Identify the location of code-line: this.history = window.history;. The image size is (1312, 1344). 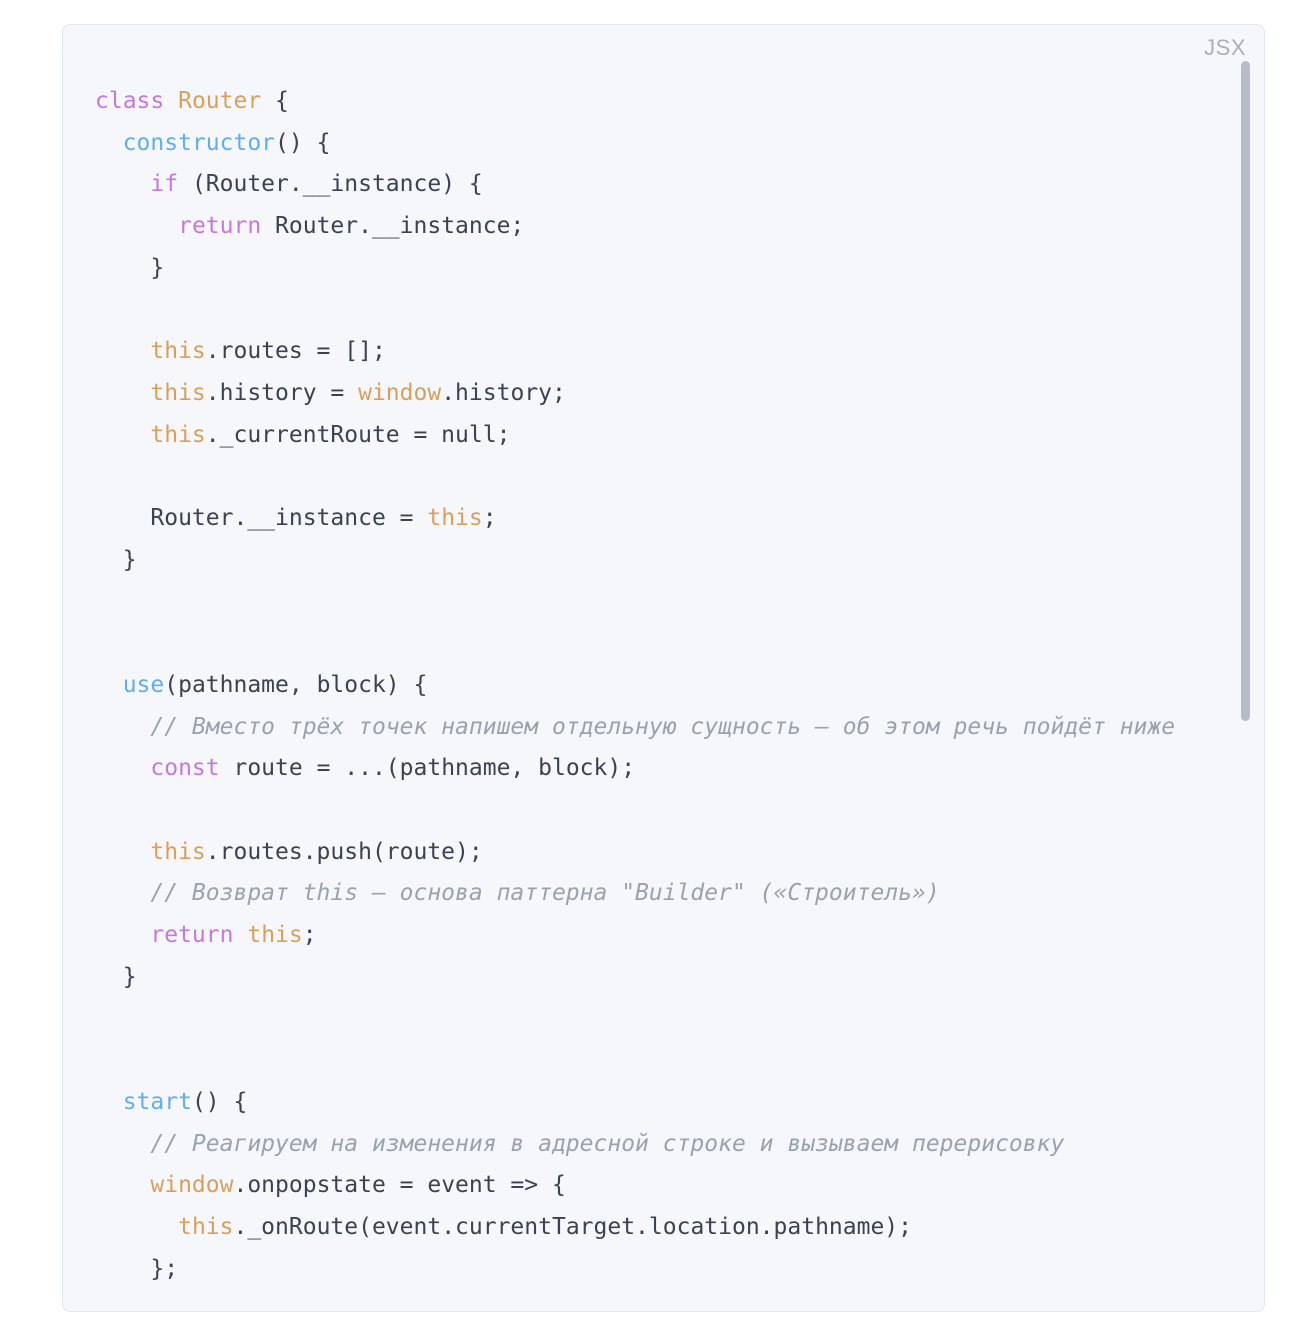
(330, 392).